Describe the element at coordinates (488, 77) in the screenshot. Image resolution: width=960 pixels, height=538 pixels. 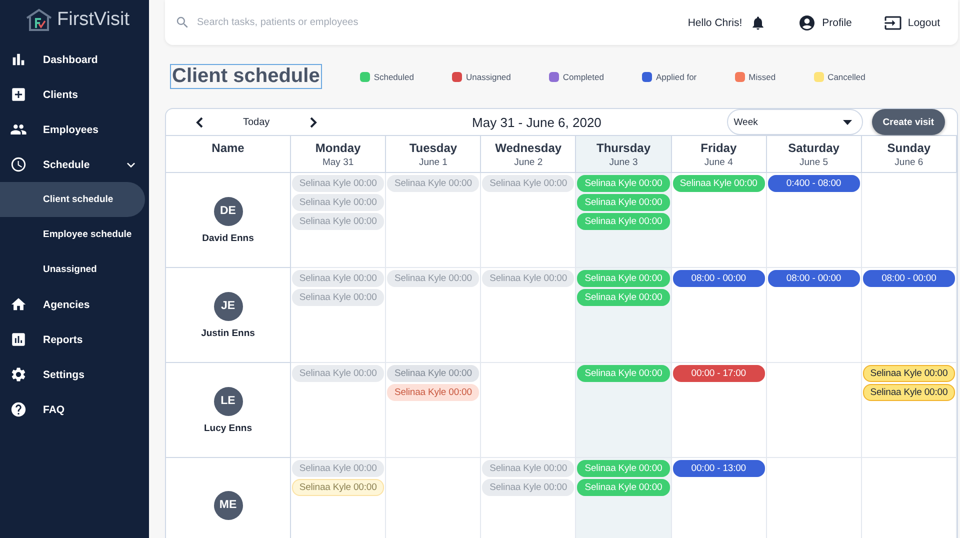
I see `legend-label: Unassigned` at that location.